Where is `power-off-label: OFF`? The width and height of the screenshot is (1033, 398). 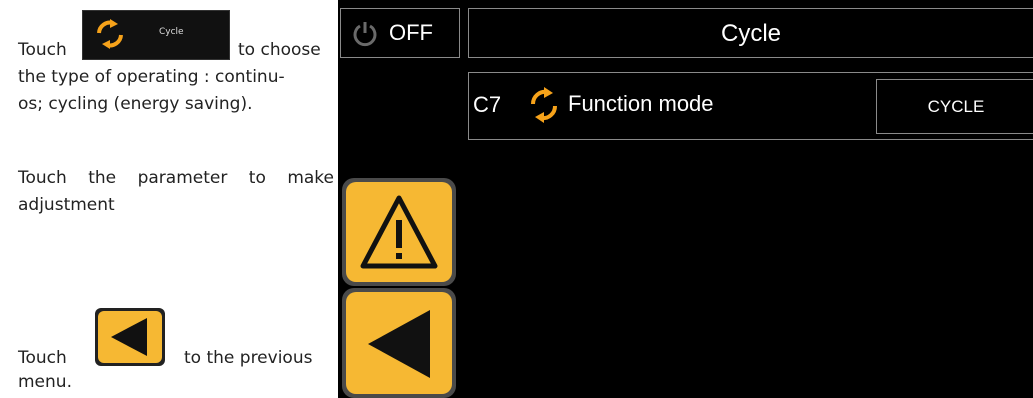
power-off-label: OFF is located at coordinates (411, 32).